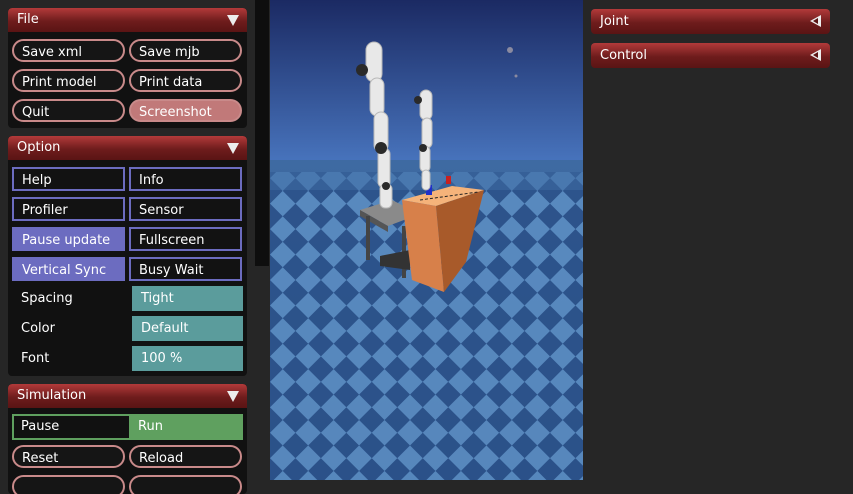  What do you see at coordinates (185, 80) in the screenshot?
I see `print-data-button: Print data` at bounding box center [185, 80].